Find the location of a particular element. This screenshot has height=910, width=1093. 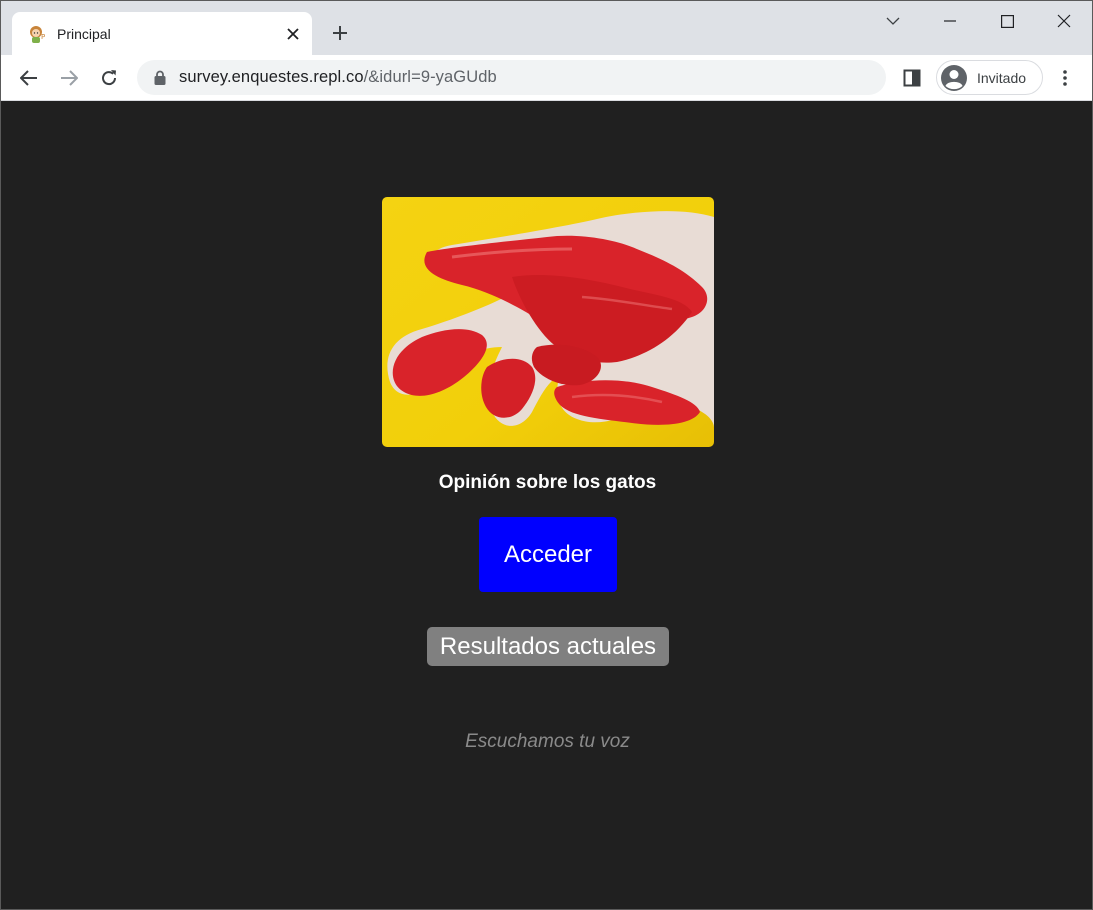

maximize-icon is located at coordinates (1007, 21).